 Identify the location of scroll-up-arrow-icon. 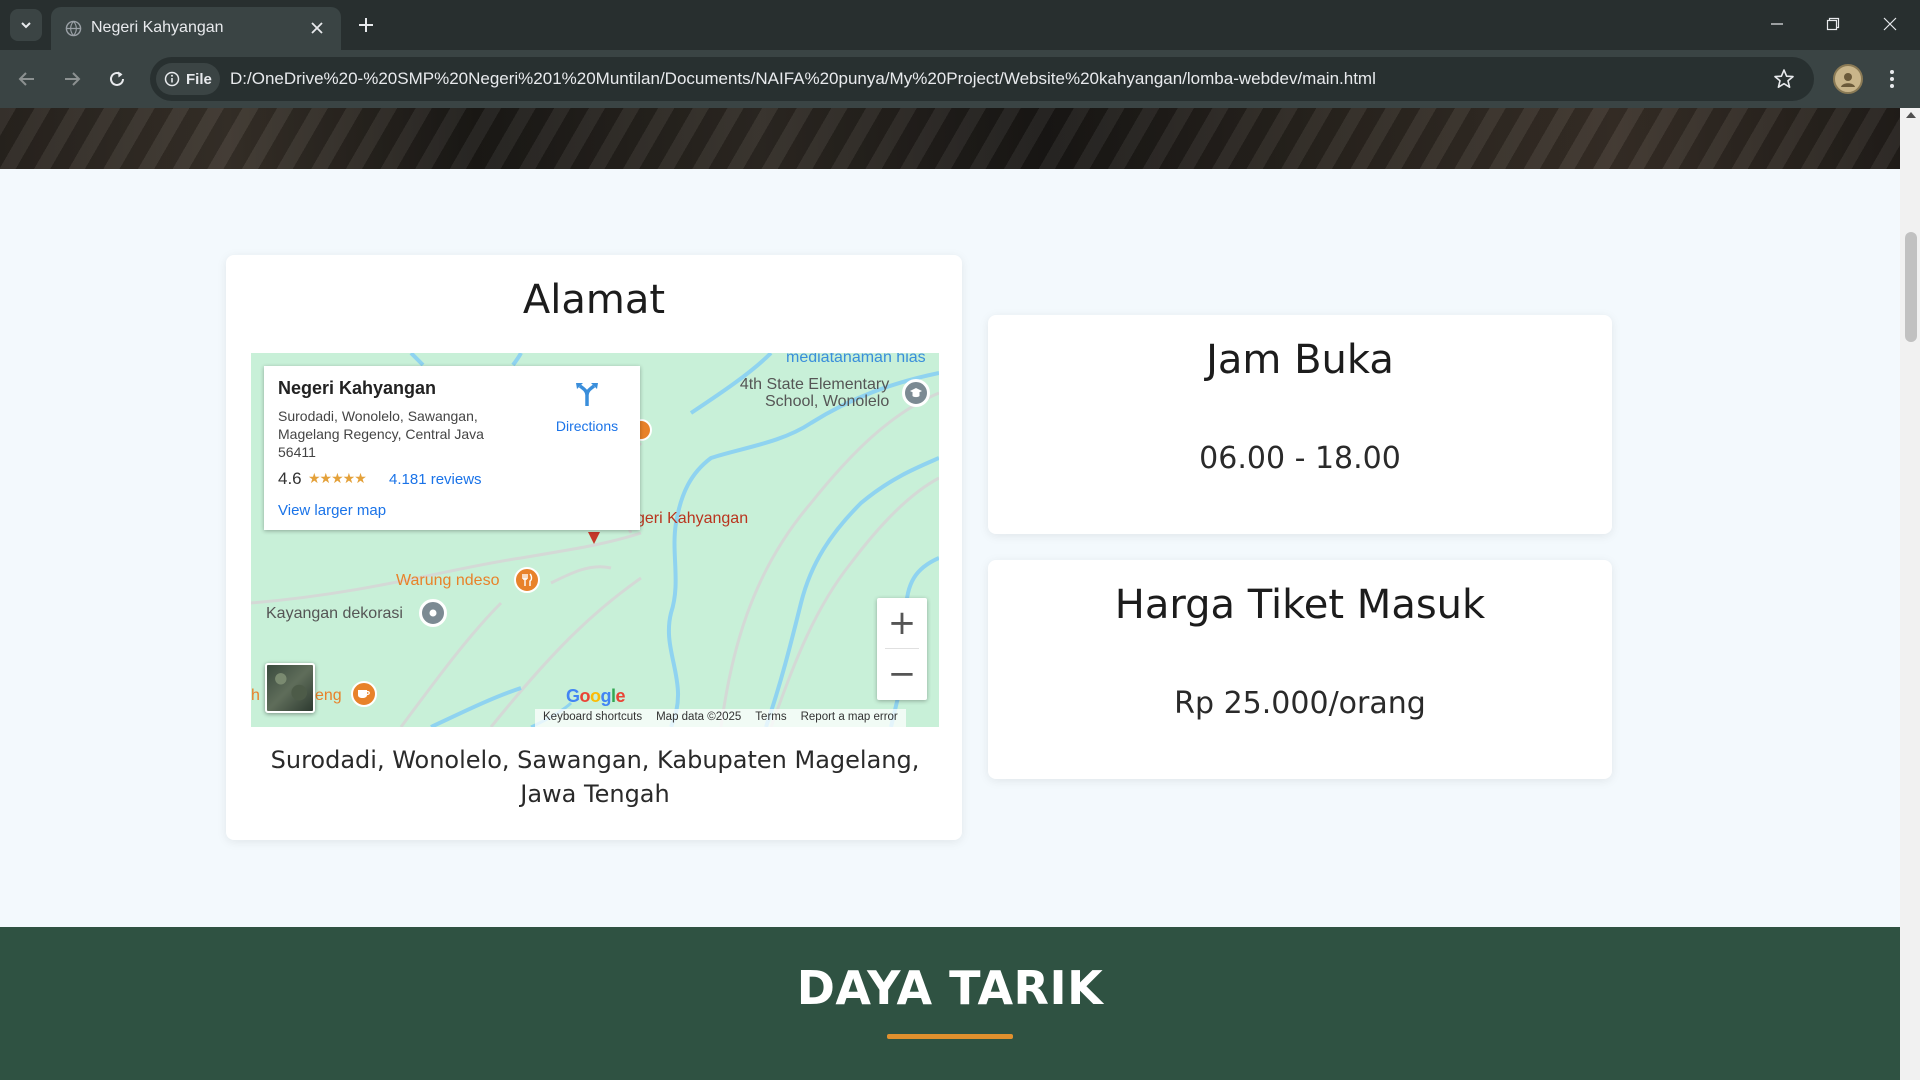
(1911, 115).